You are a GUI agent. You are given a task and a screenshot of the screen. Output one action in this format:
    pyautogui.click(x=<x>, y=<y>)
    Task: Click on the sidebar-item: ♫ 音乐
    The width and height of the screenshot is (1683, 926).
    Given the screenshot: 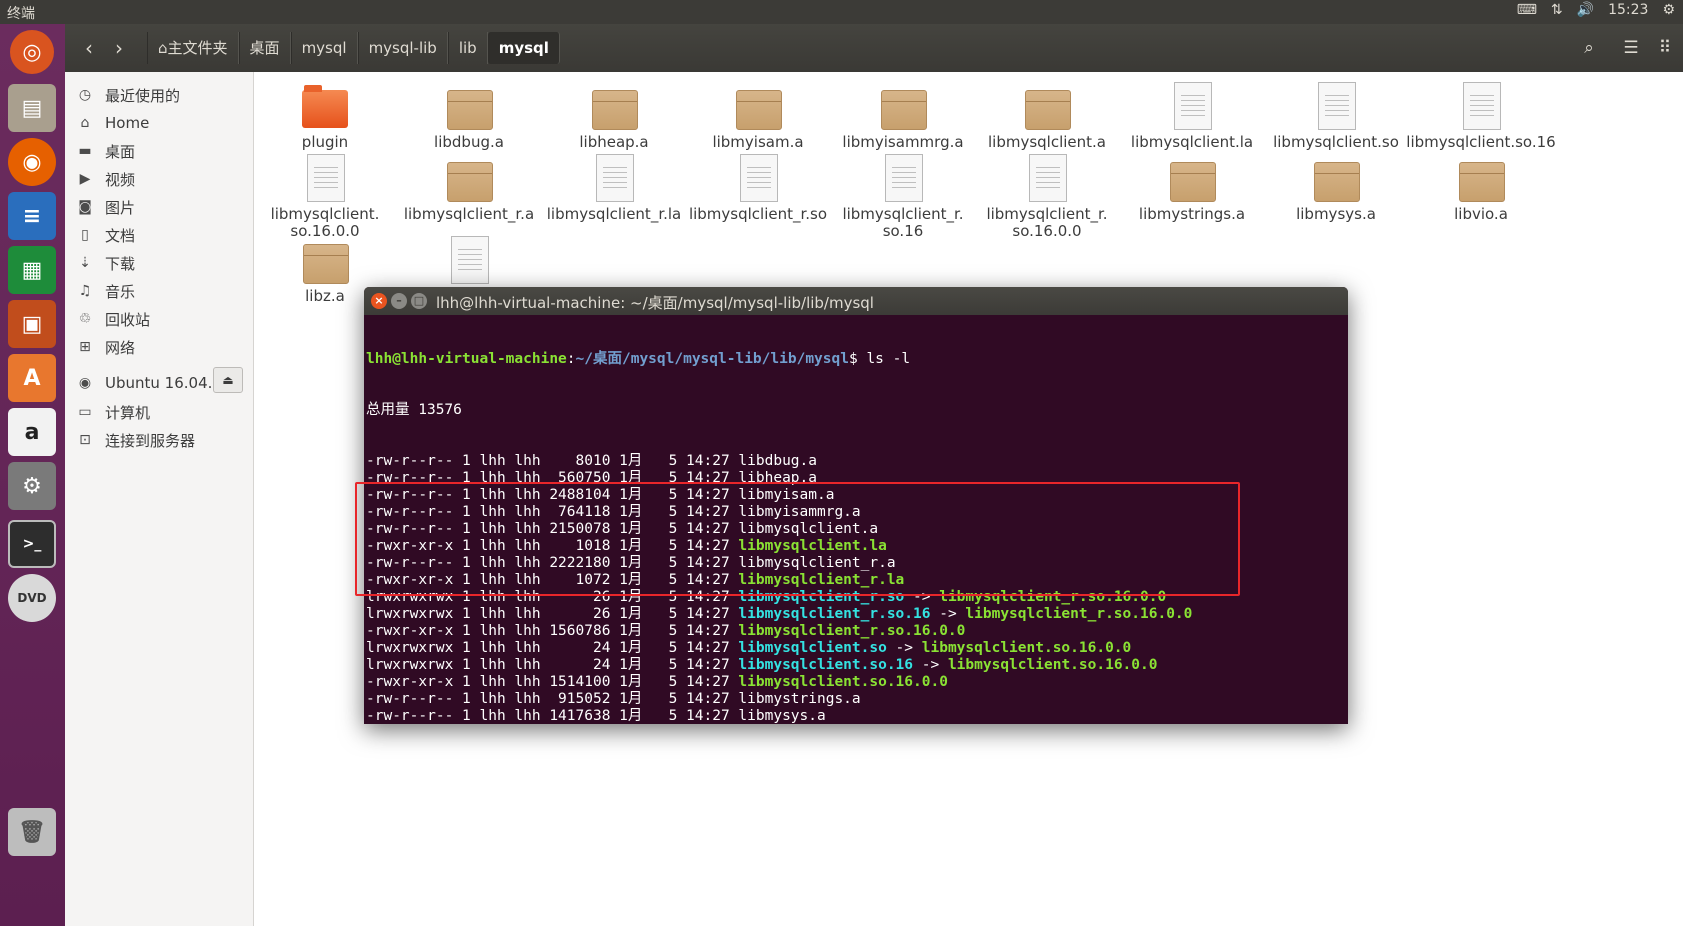 What is the action you would take?
    pyautogui.click(x=105, y=291)
    